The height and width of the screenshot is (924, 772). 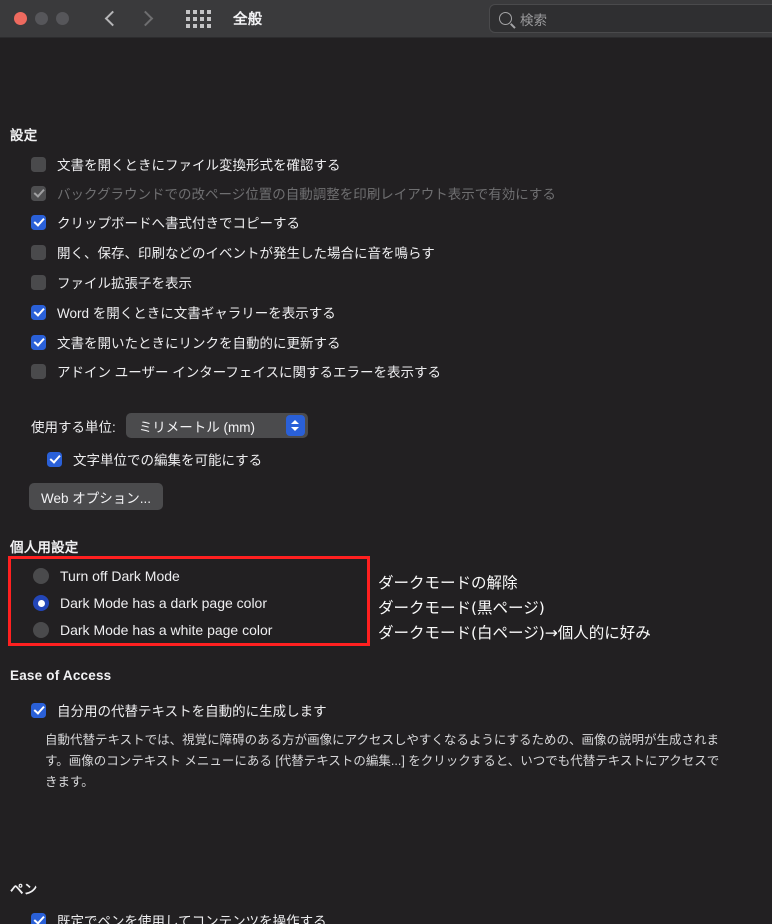 I want to click on checkbox-row-confirm-conversion: 文書を開くときにファイル変換形式を確認する, so click(x=186, y=164).